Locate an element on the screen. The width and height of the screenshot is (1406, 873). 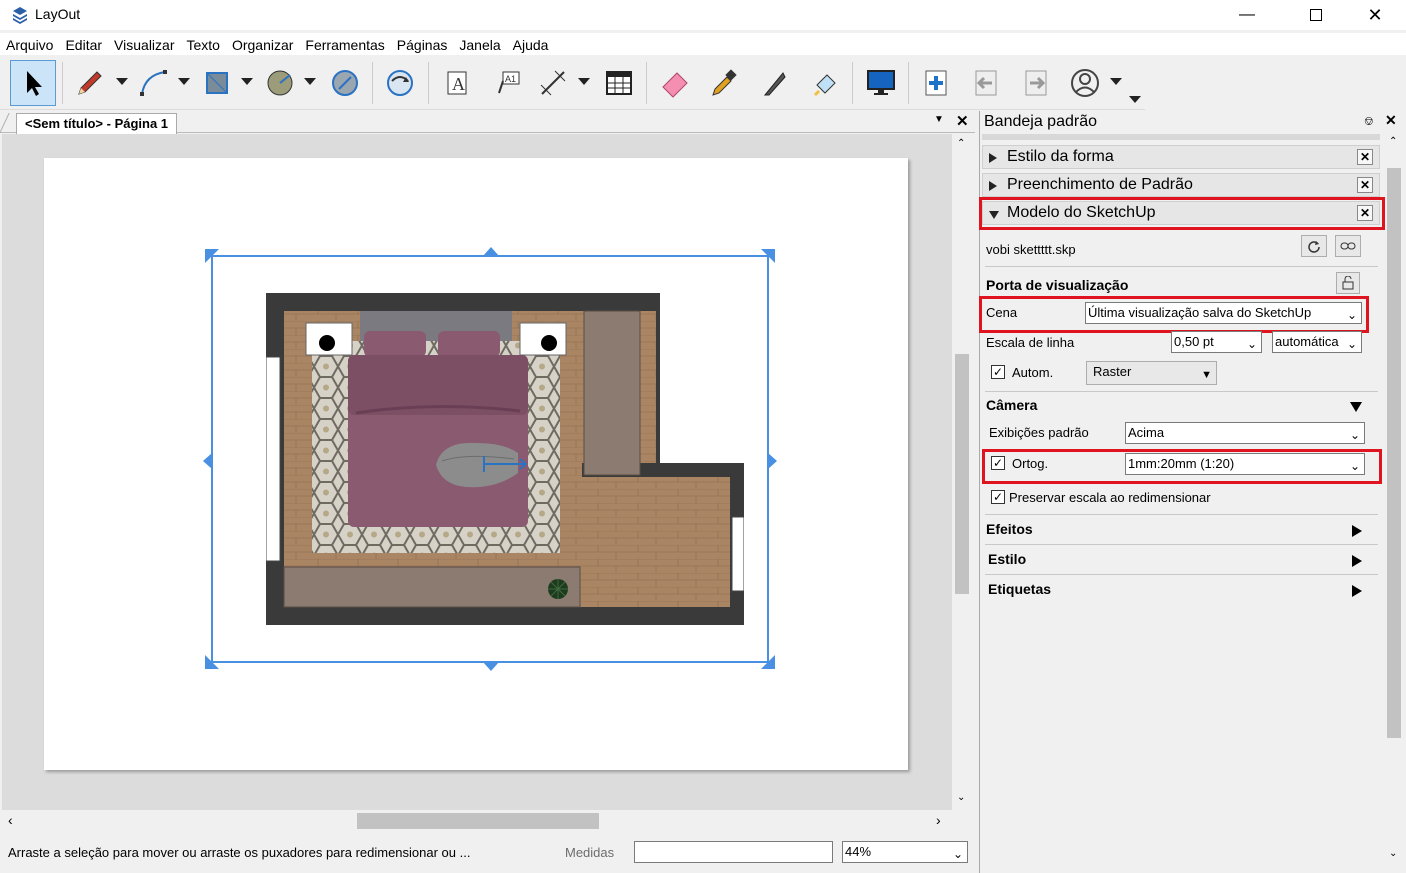
close-tab-icon: ✕ is located at coordinates (962, 121).